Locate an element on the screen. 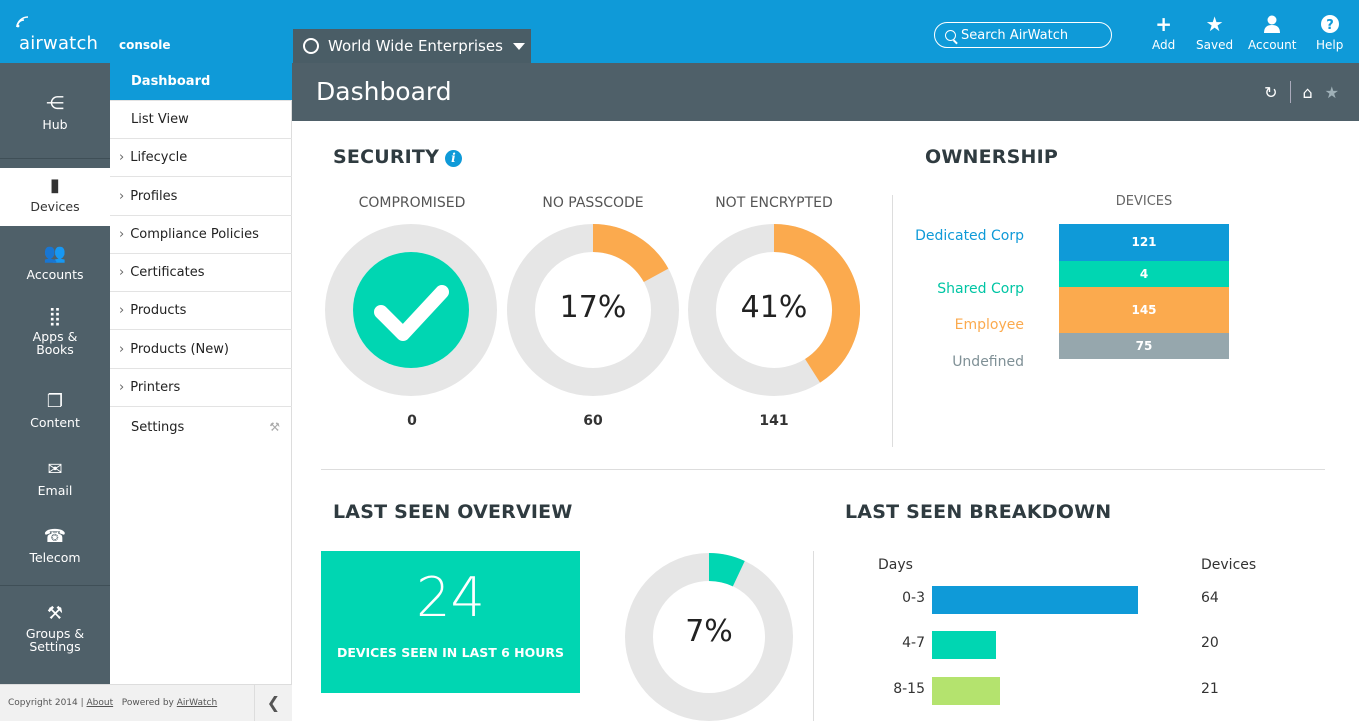 This screenshot has height=721, width=1359. breakdown-days-header: Days is located at coordinates (895, 565).